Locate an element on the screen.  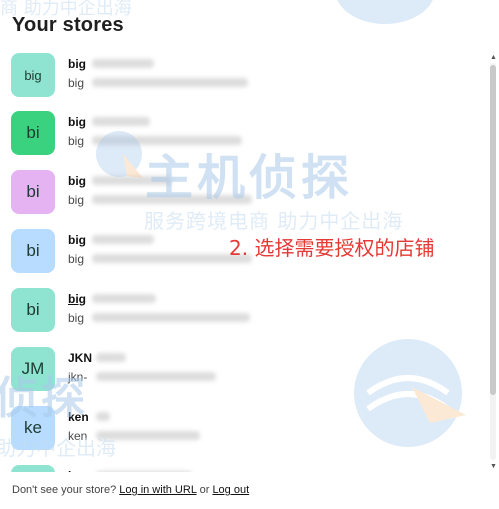
store-item: lwg is located at coordinates (245, 465).